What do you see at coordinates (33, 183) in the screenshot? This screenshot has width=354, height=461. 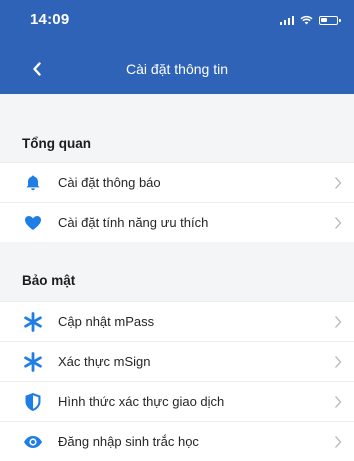 I see `bell-icon` at bounding box center [33, 183].